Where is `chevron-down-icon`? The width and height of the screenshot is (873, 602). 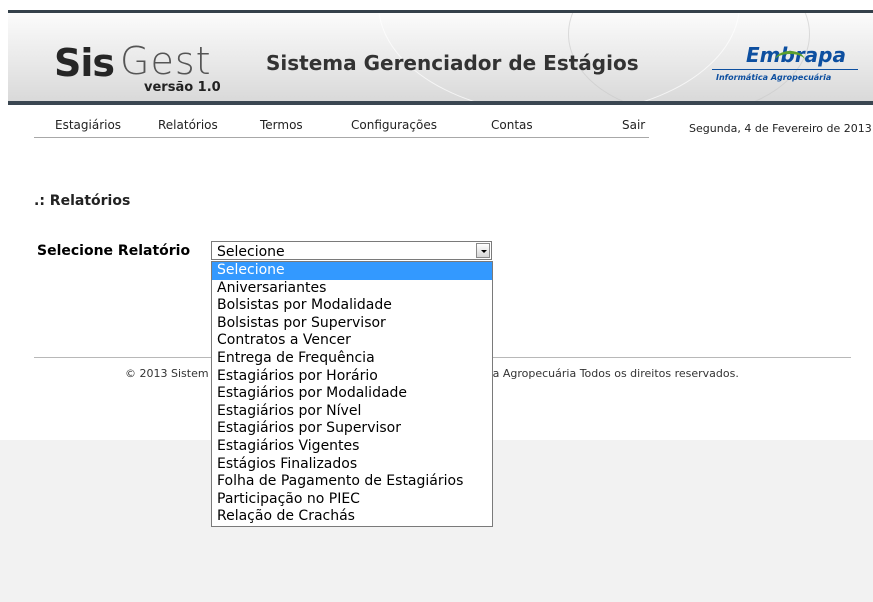 chevron-down-icon is located at coordinates (484, 251).